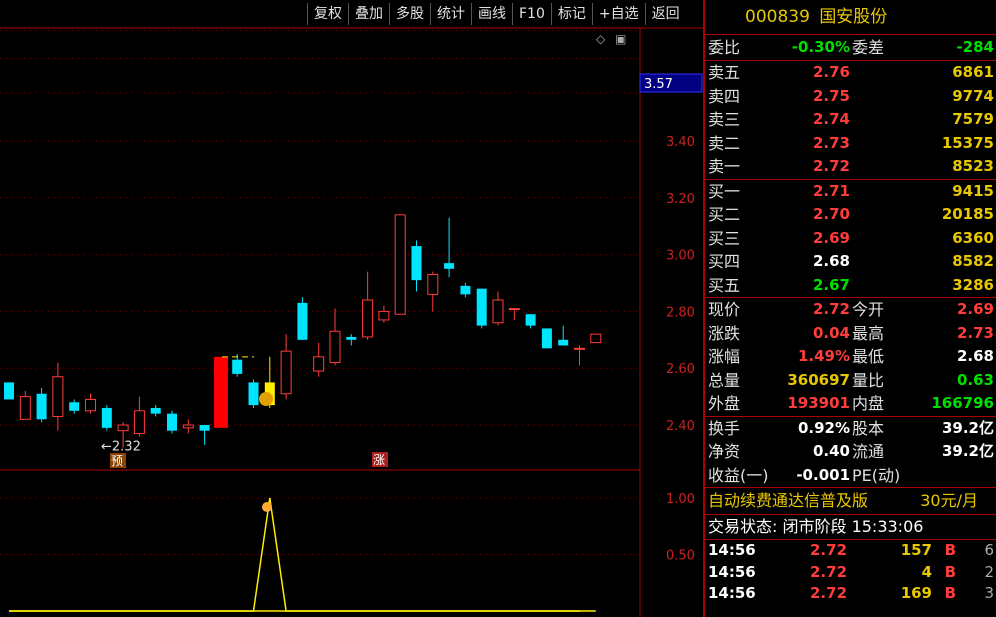 The width and height of the screenshot is (996, 617). Describe the element at coordinates (820, 47) in the screenshot. I see `weibi-value: -0.30%` at that location.